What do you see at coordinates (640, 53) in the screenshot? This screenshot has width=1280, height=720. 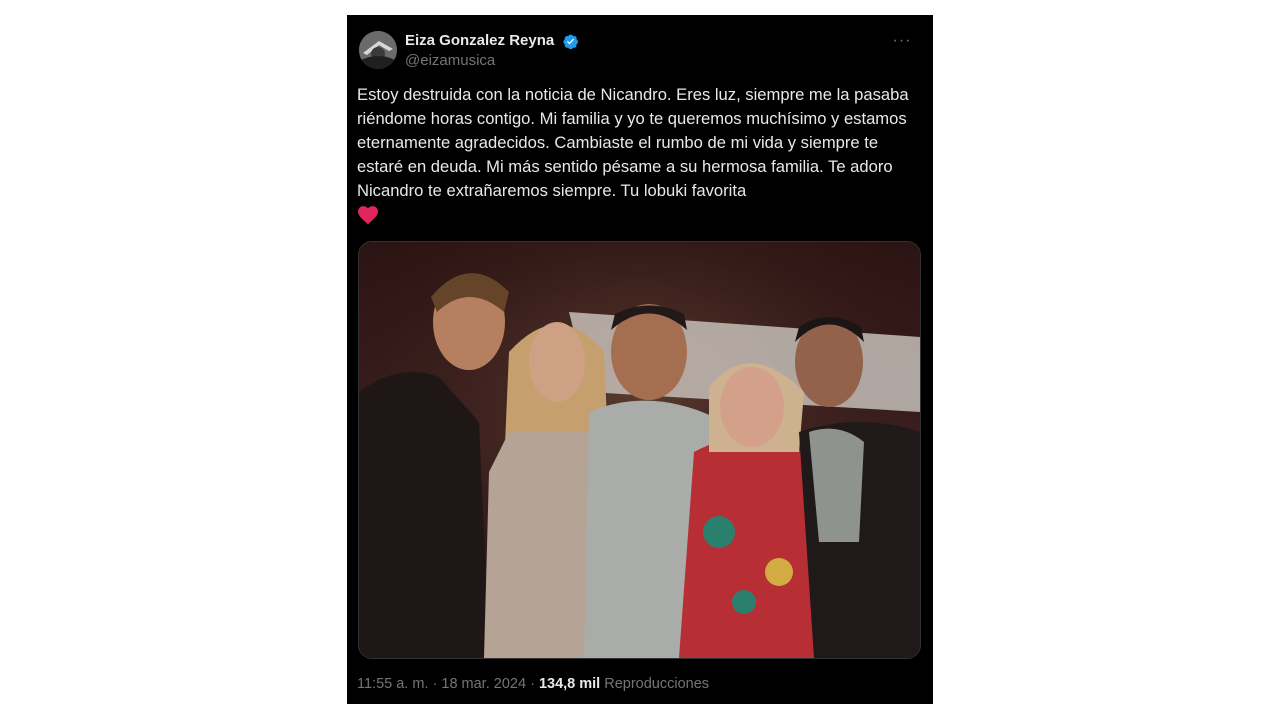 I see `tweet-header: Eiza Gonzalez Reyna @eizamusica ···` at bounding box center [640, 53].